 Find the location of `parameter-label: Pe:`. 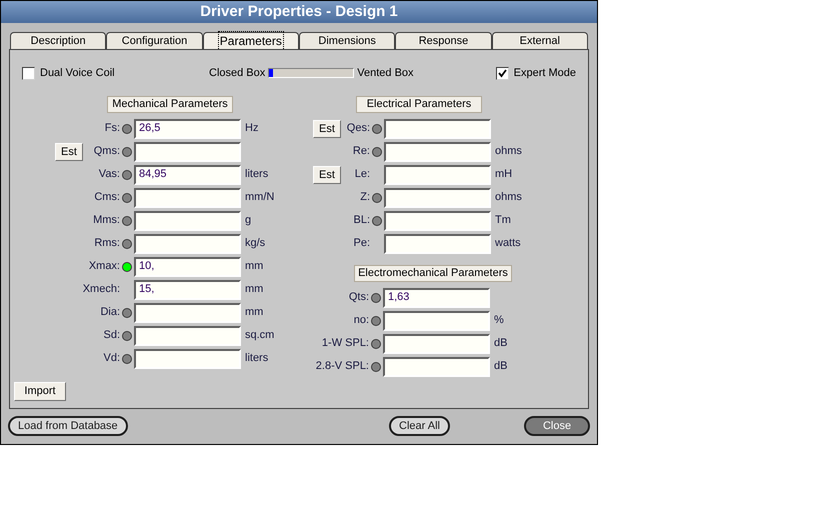

parameter-label: Pe: is located at coordinates (361, 244).